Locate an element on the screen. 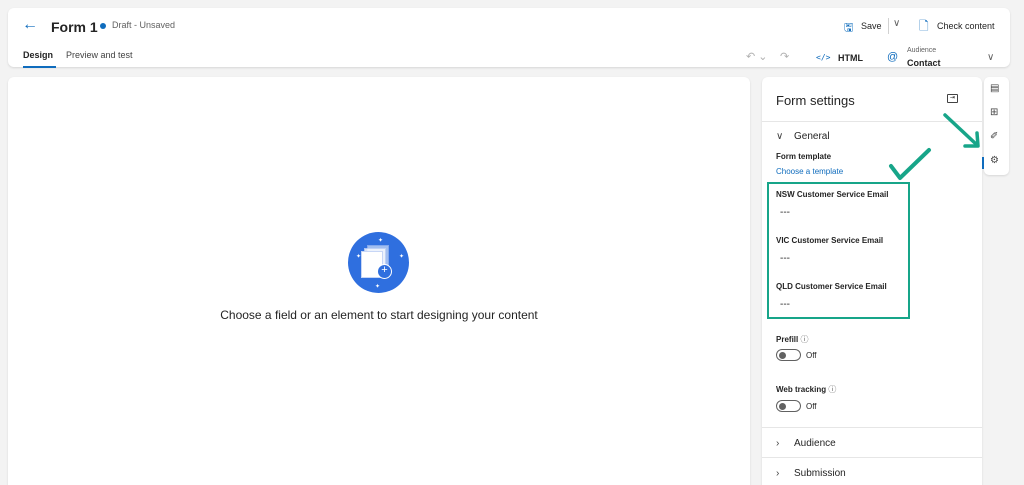  annotation-arrow-icon is located at coordinates (961, 130).